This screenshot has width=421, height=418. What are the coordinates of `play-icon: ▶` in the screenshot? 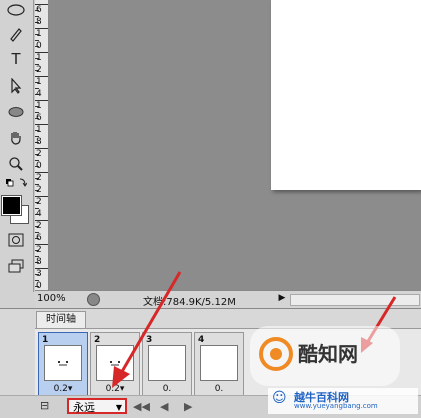 It's located at (188, 406).